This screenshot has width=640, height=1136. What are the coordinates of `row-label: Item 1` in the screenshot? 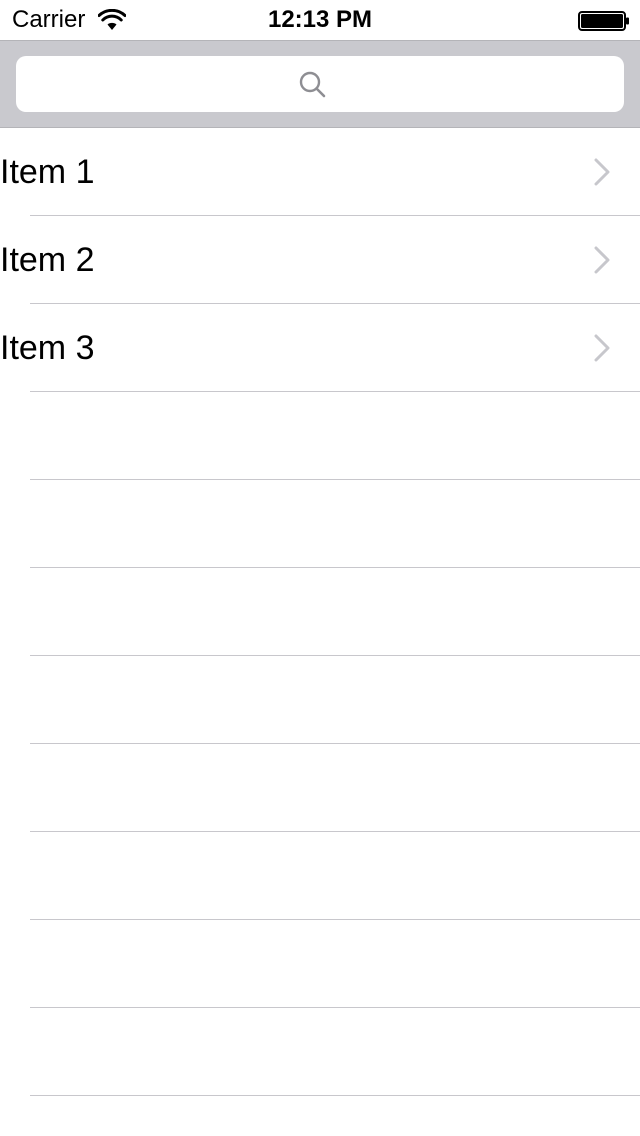 It's located at (47, 172).